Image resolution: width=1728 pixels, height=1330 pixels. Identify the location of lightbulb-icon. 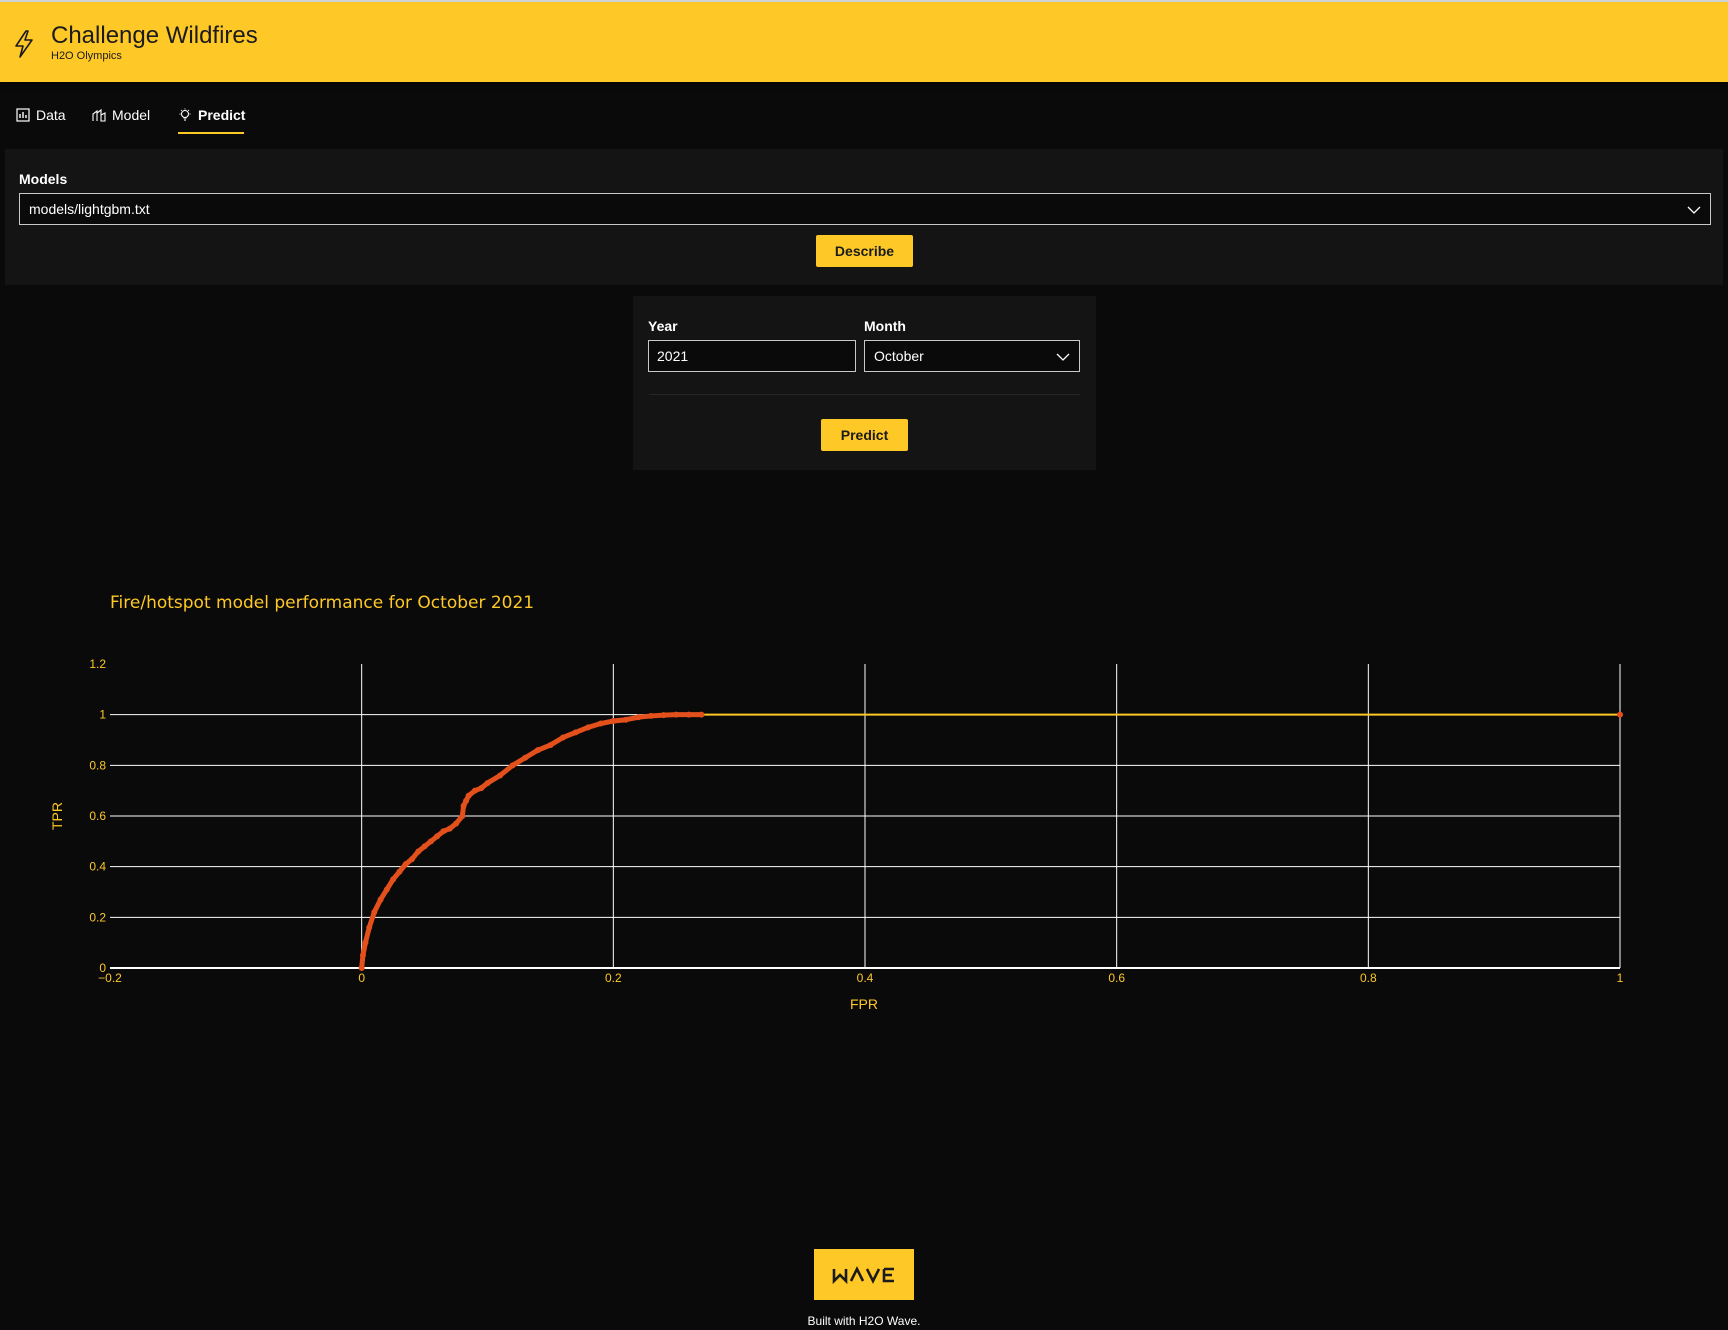
(185, 114).